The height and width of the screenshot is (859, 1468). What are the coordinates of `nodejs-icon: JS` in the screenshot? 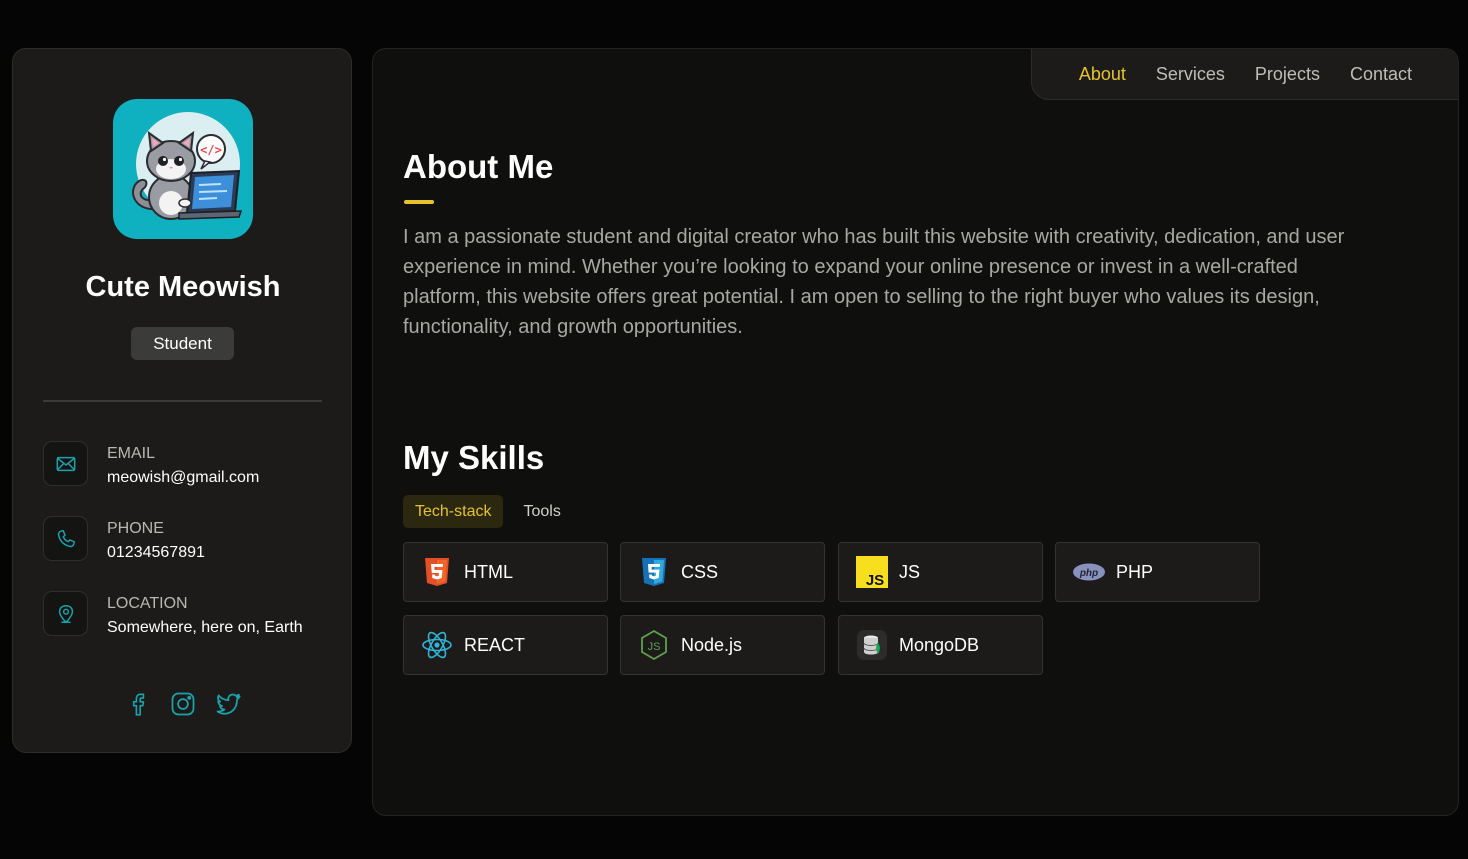 It's located at (654, 645).